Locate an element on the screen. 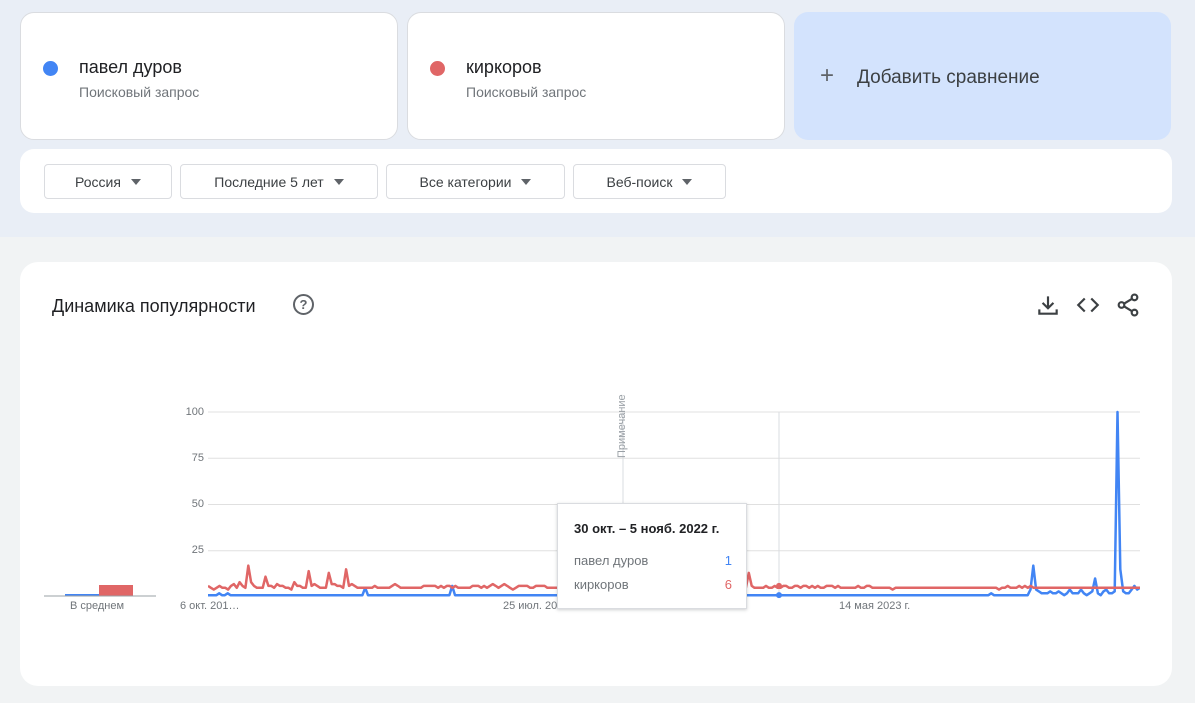 The image size is (1195, 703). time-range-filter-dropdown: Последние 5 лет is located at coordinates (279, 181).